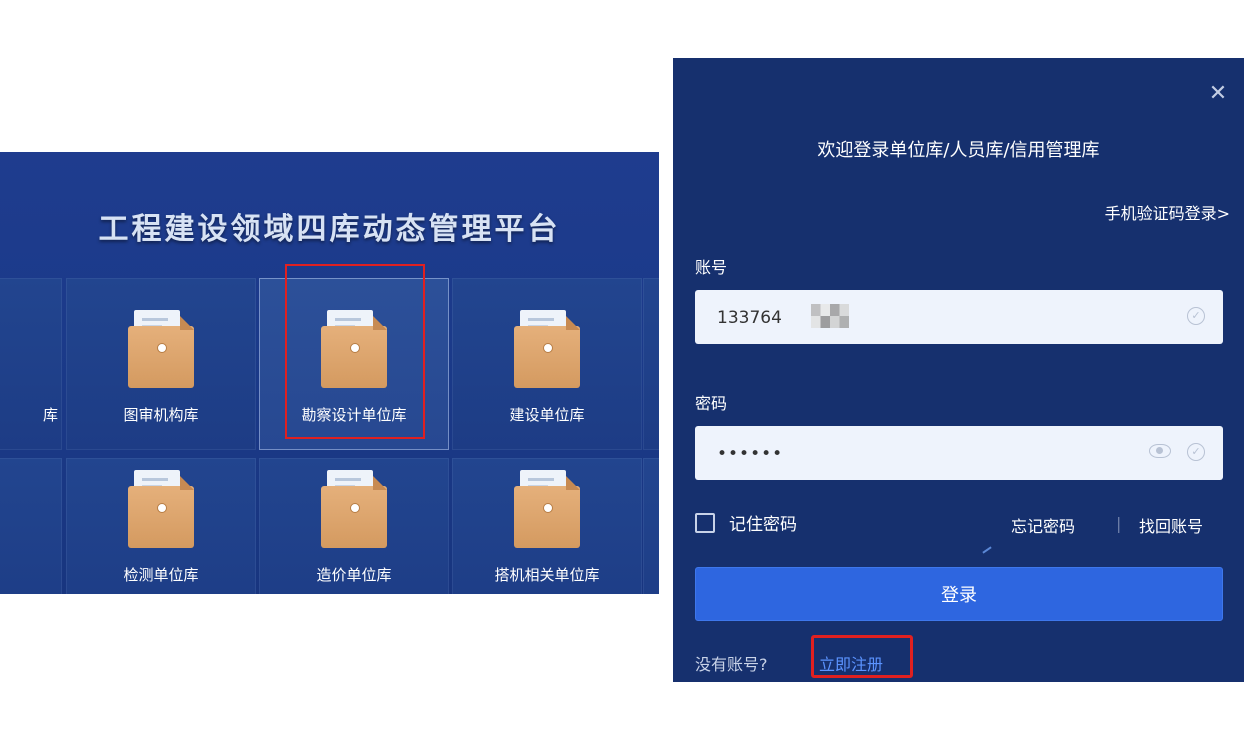 The height and width of the screenshot is (744, 1245). Describe the element at coordinates (651, 364) in the screenshot. I see `partial-tile-right-row1` at that location.